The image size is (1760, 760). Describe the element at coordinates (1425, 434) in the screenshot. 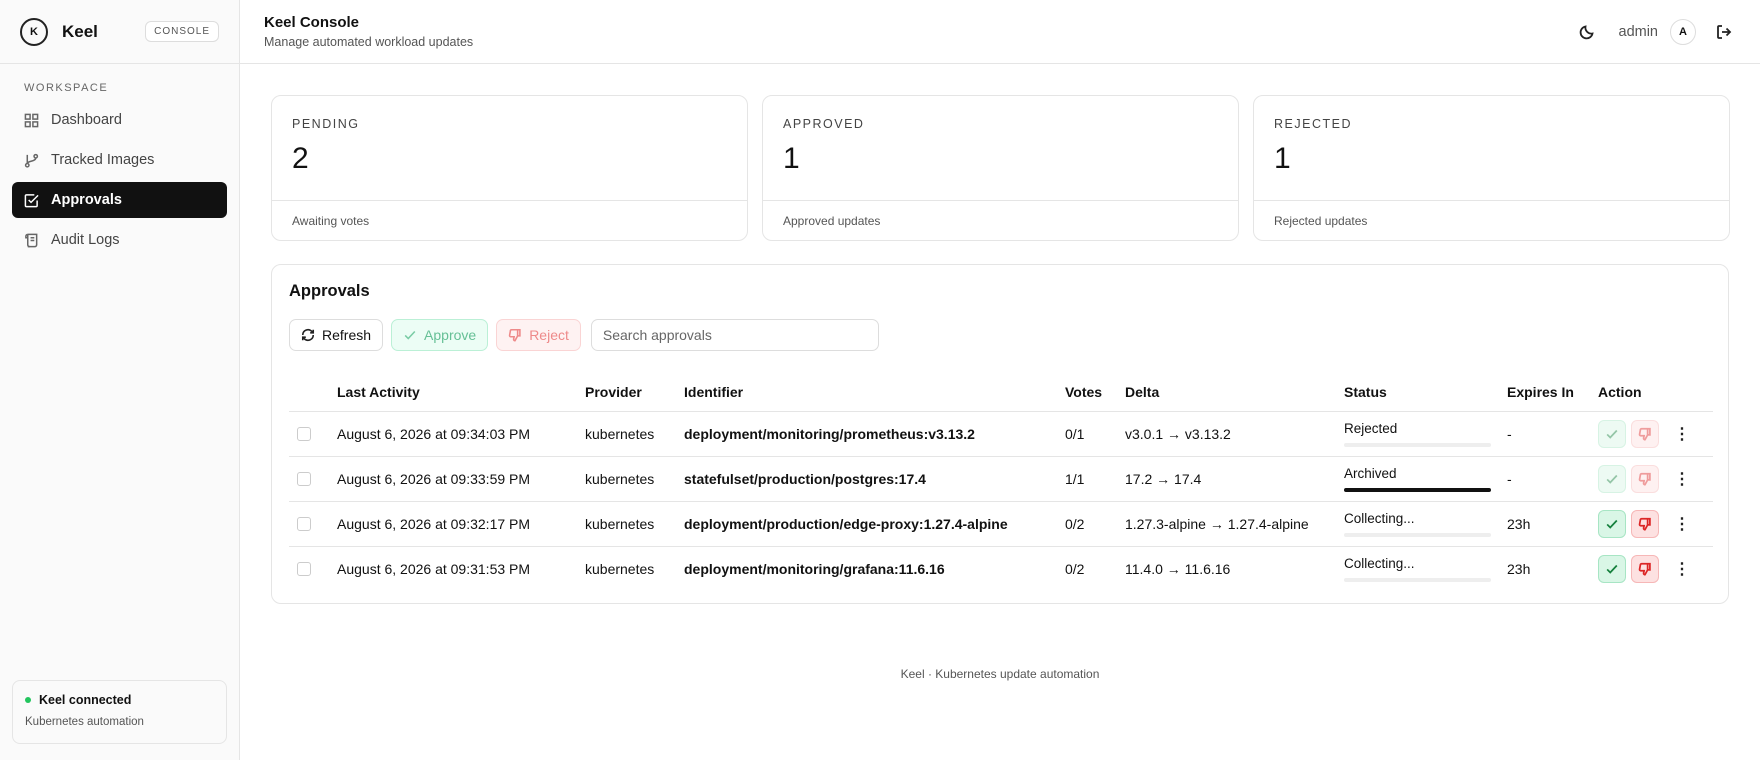

I see `status-cell: Rejected` at that location.